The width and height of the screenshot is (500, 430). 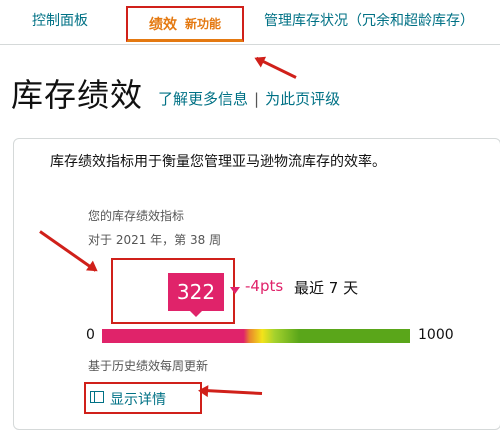 I want to click on metric-week: 对于 2021 年，第 38 周, so click(x=155, y=240).